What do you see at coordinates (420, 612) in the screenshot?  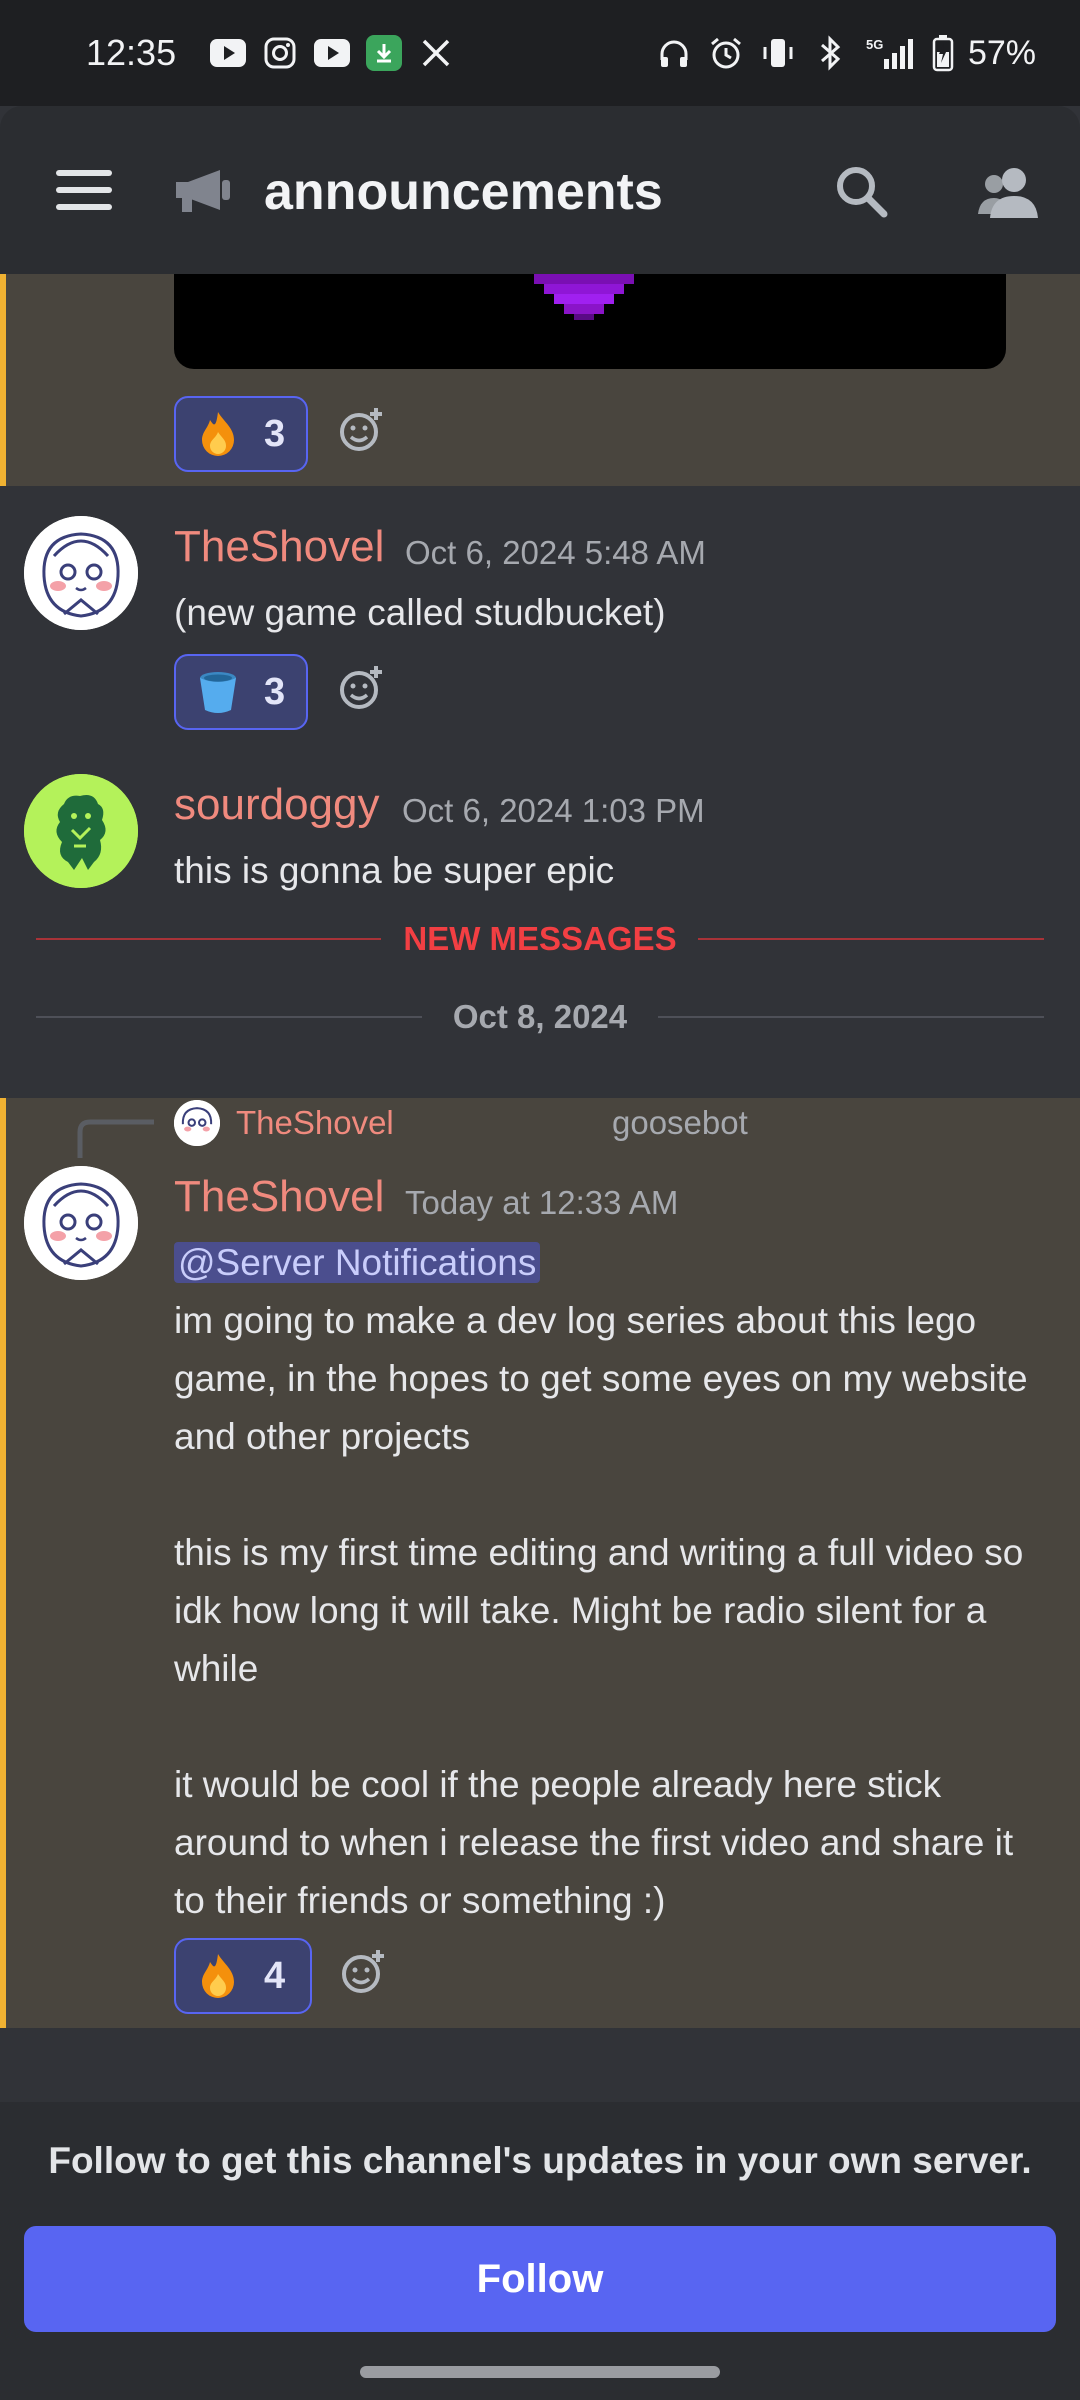 I see `message-content: (new game called studbucket)` at bounding box center [420, 612].